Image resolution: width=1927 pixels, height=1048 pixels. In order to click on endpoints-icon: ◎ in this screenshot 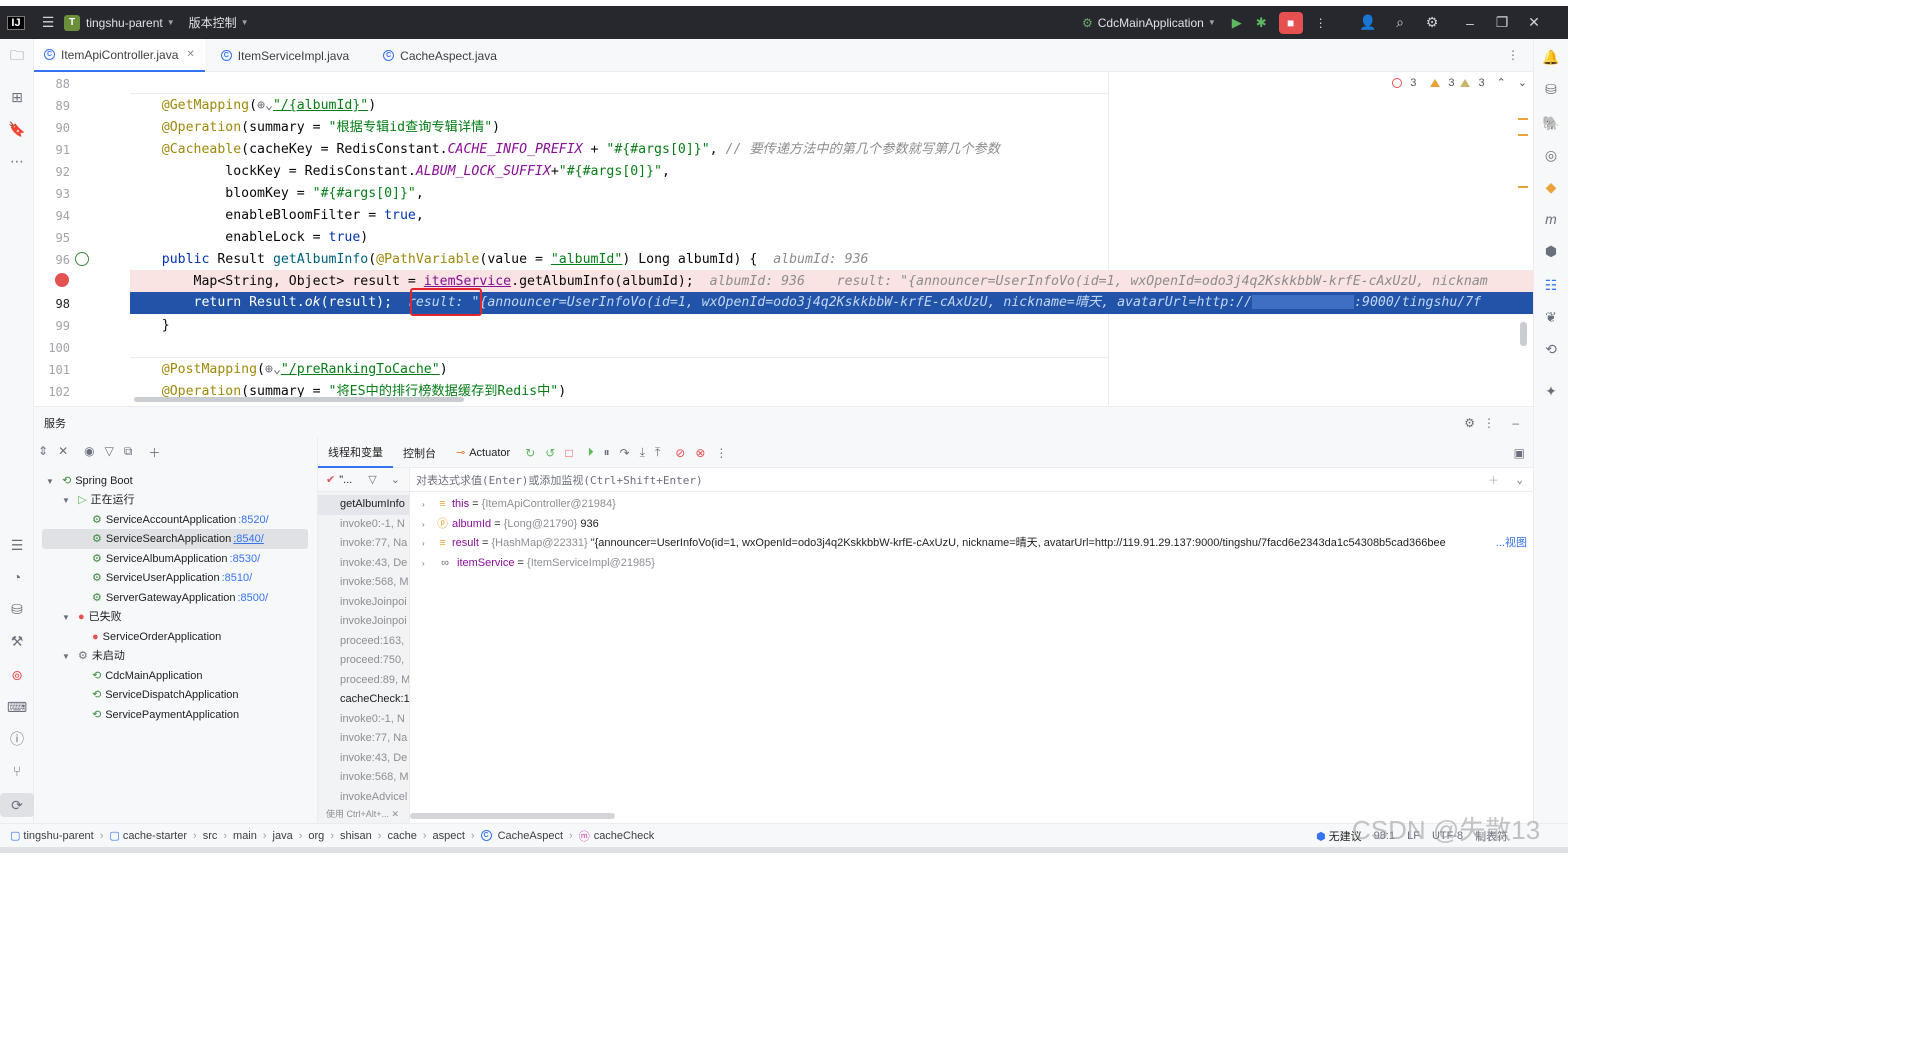, I will do `click(1551, 155)`.